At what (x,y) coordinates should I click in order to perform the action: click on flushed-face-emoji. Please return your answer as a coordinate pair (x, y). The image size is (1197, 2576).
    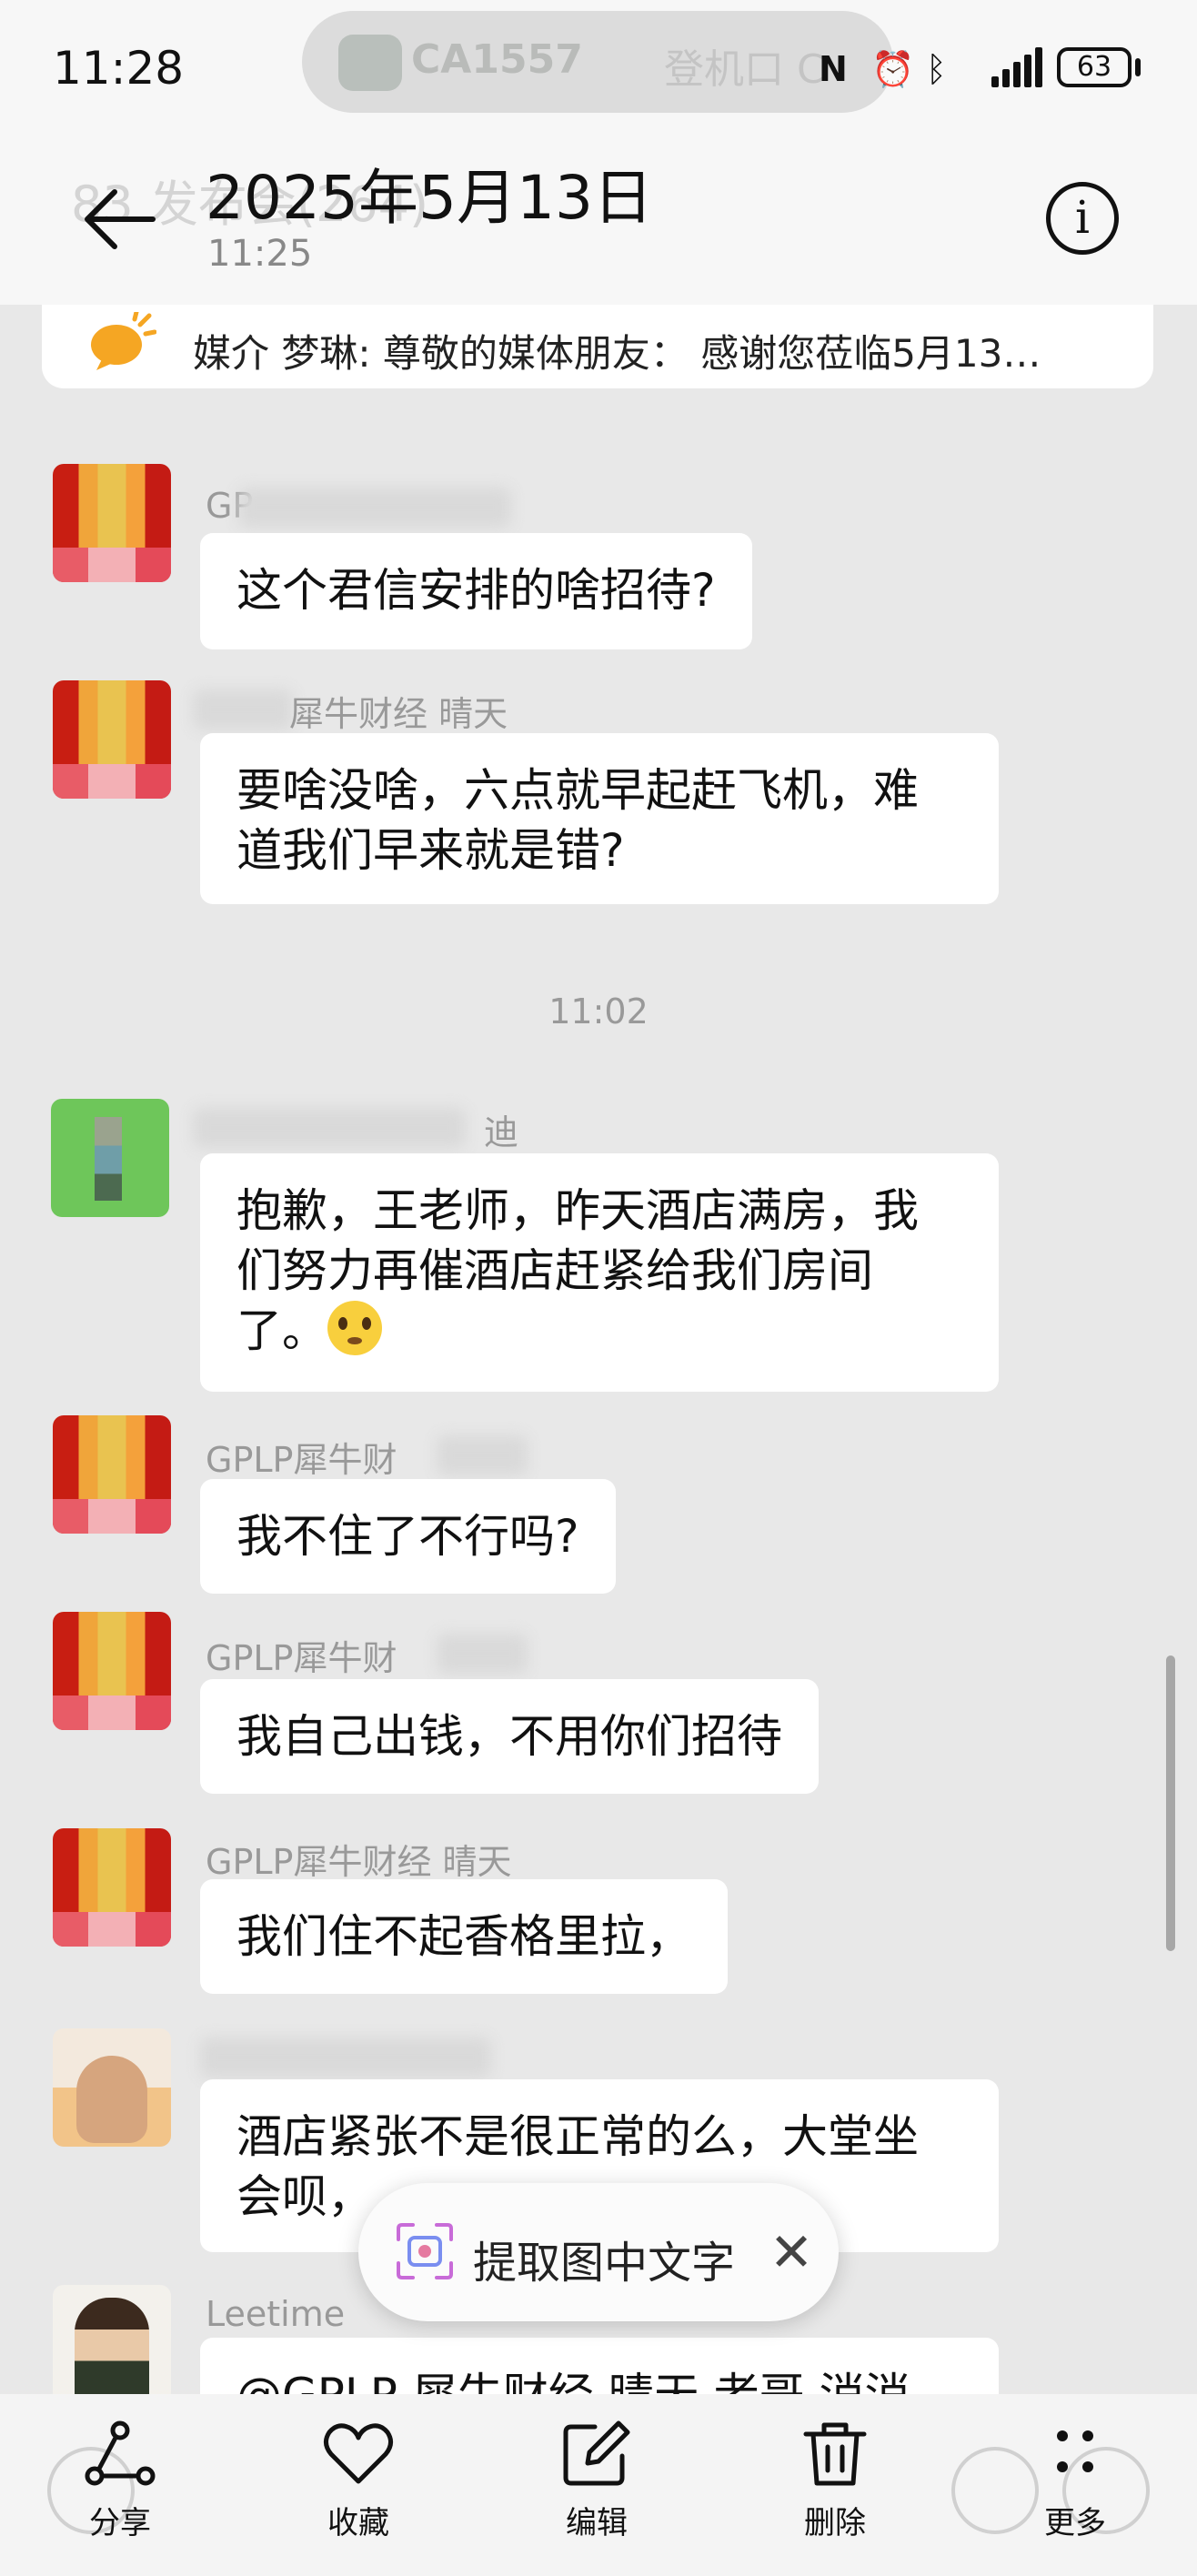
    Looking at the image, I should click on (354, 1328).